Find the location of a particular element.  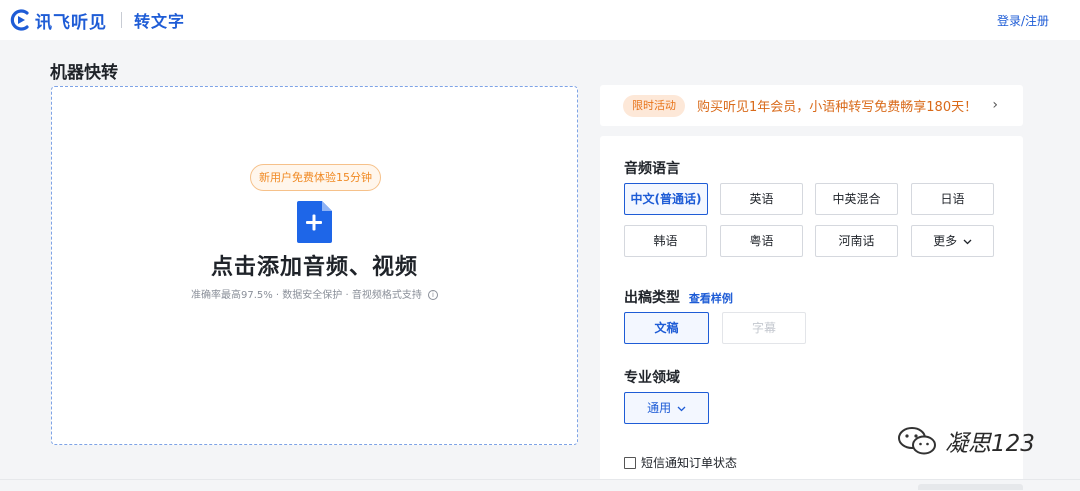

output-type-label-row: 出稿类型 查看样例 is located at coordinates (678, 297).